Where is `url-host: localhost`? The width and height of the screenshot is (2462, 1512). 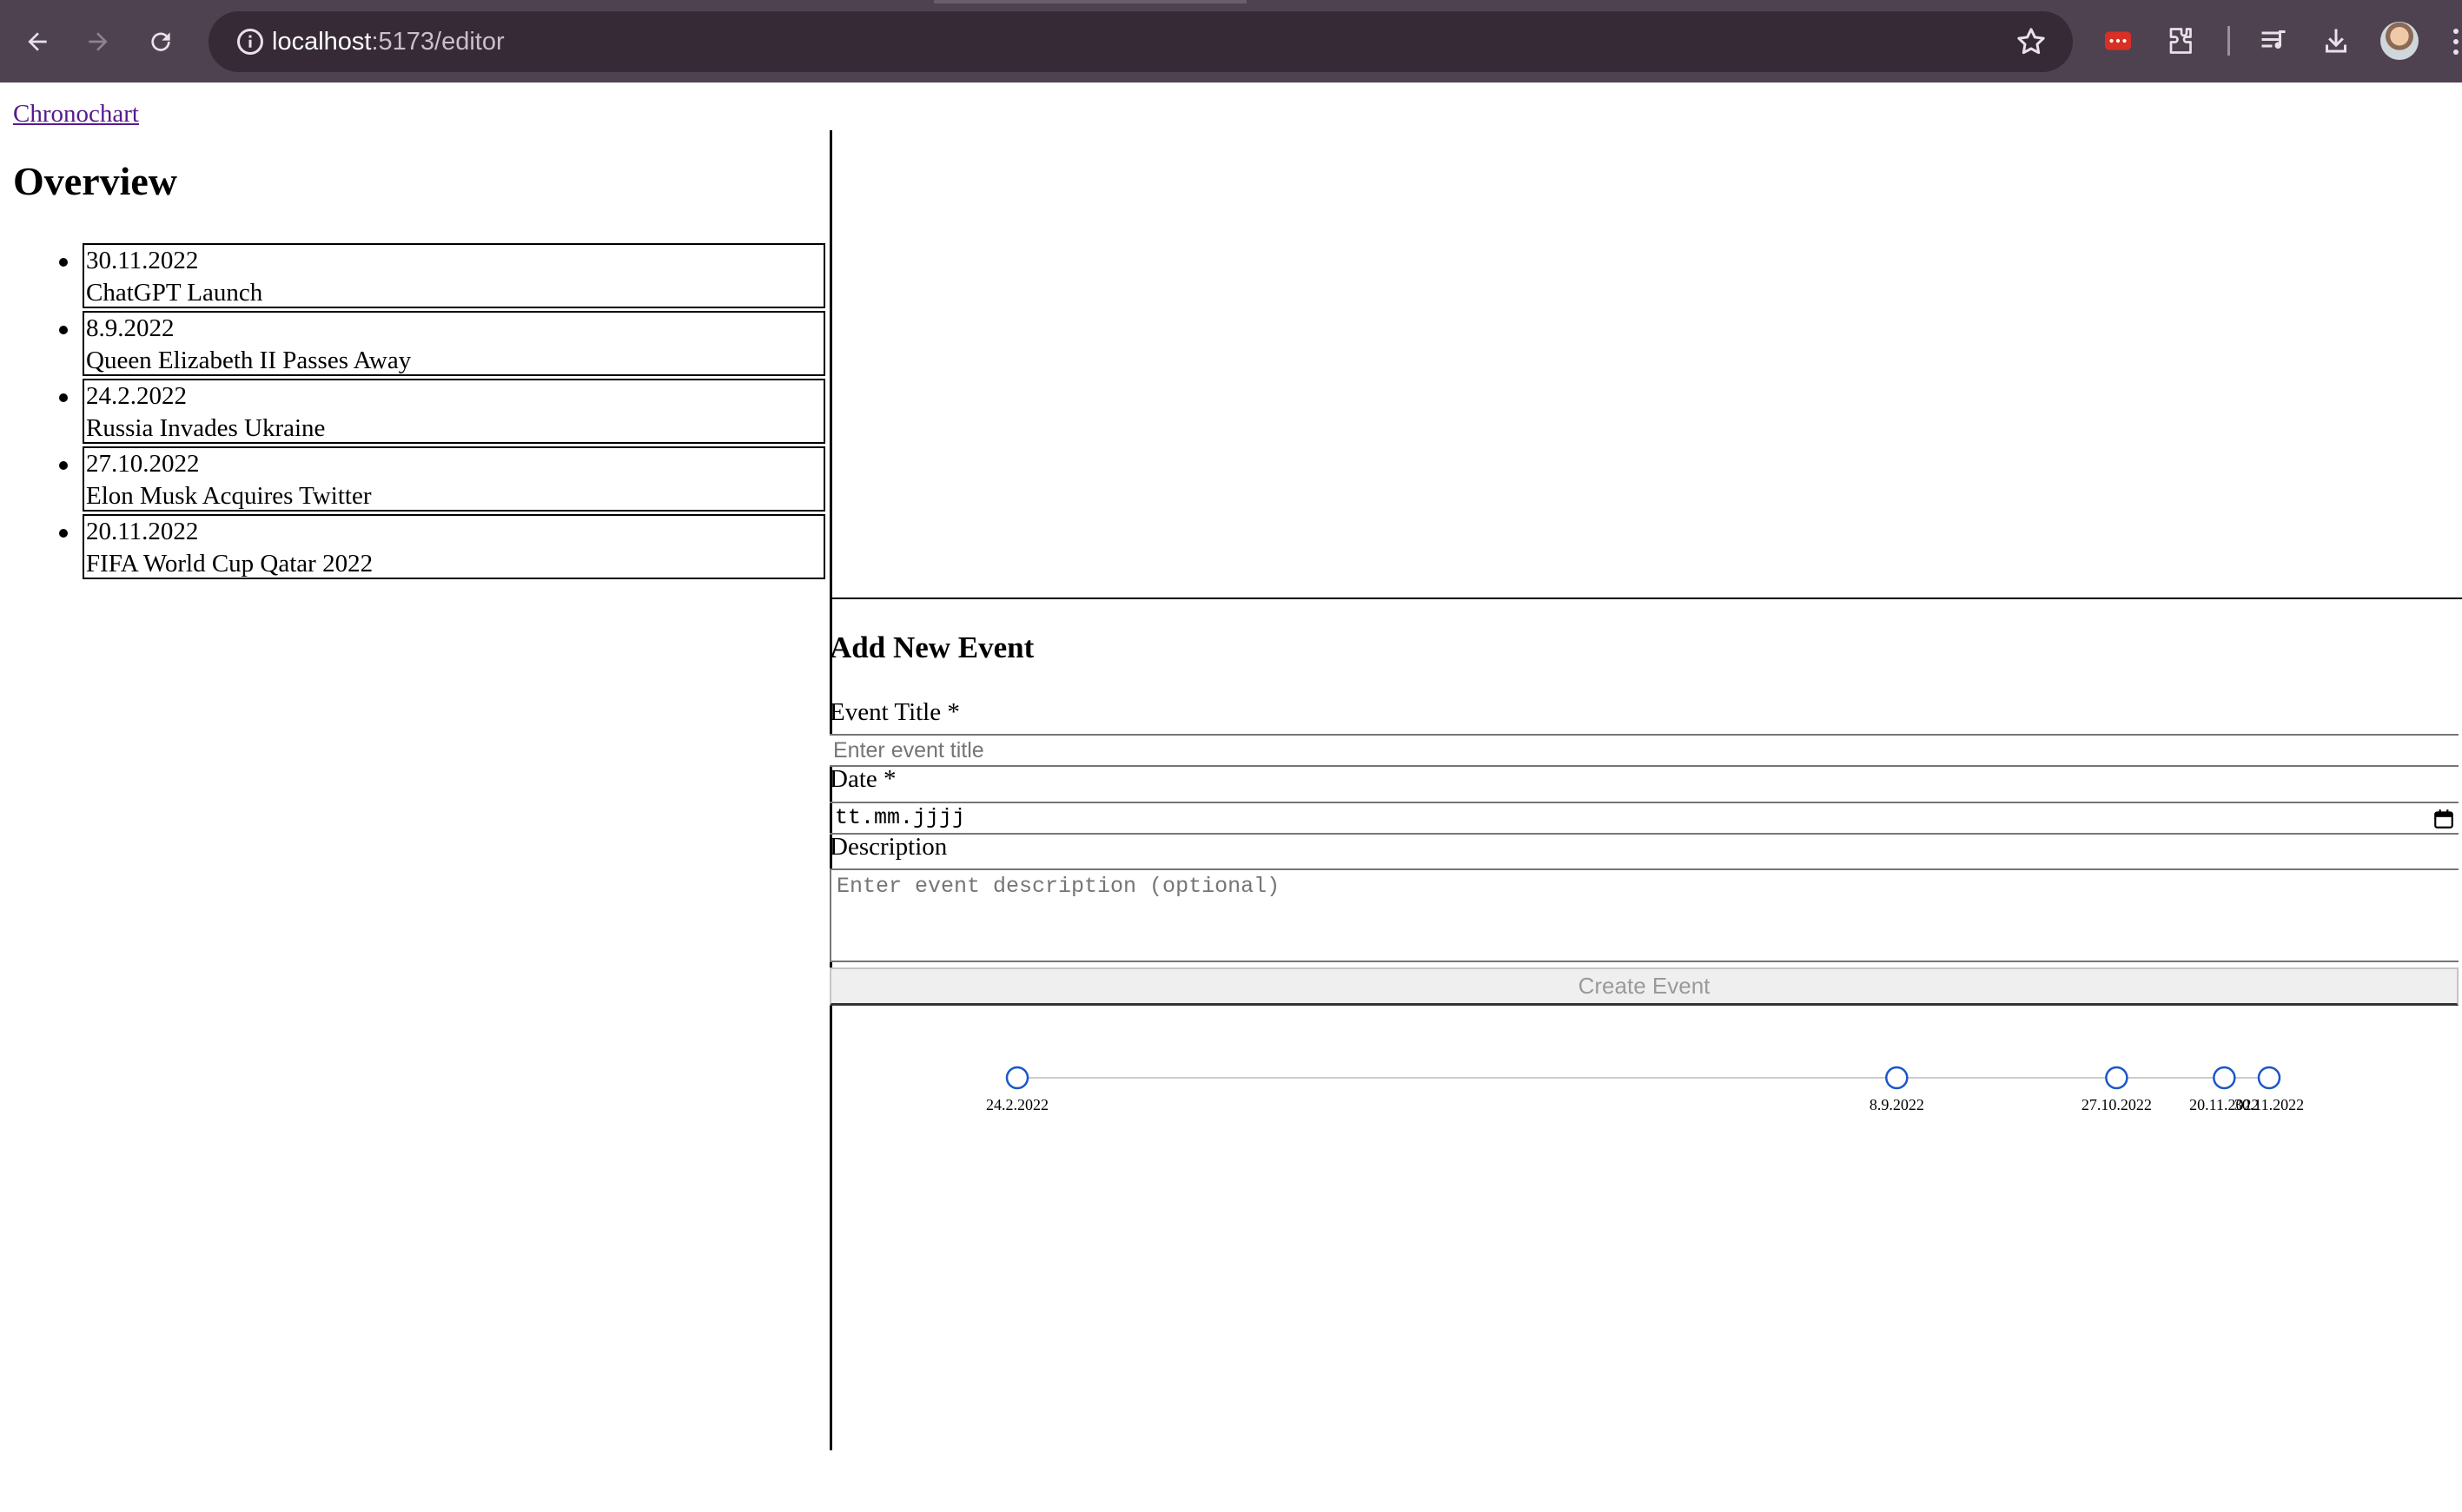
url-host: localhost is located at coordinates (322, 42).